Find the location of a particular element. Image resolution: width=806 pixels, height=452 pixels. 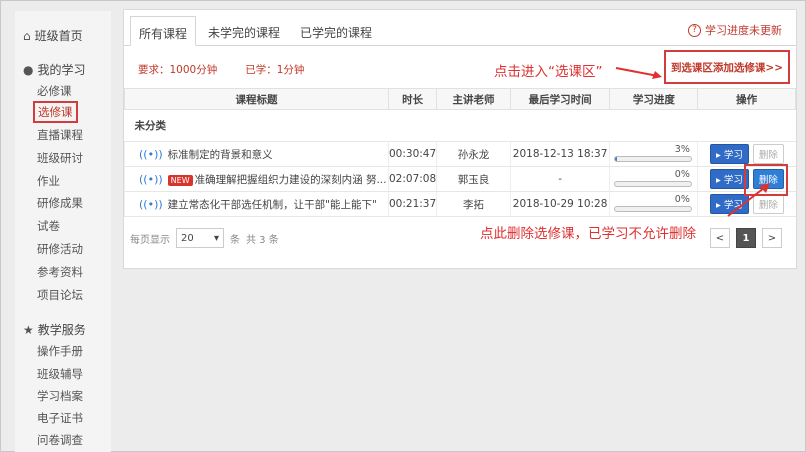

table-header-row: 课程标题 时长 主讲老师 最后学习时间 学习进度 操作 is located at coordinates (460, 99).